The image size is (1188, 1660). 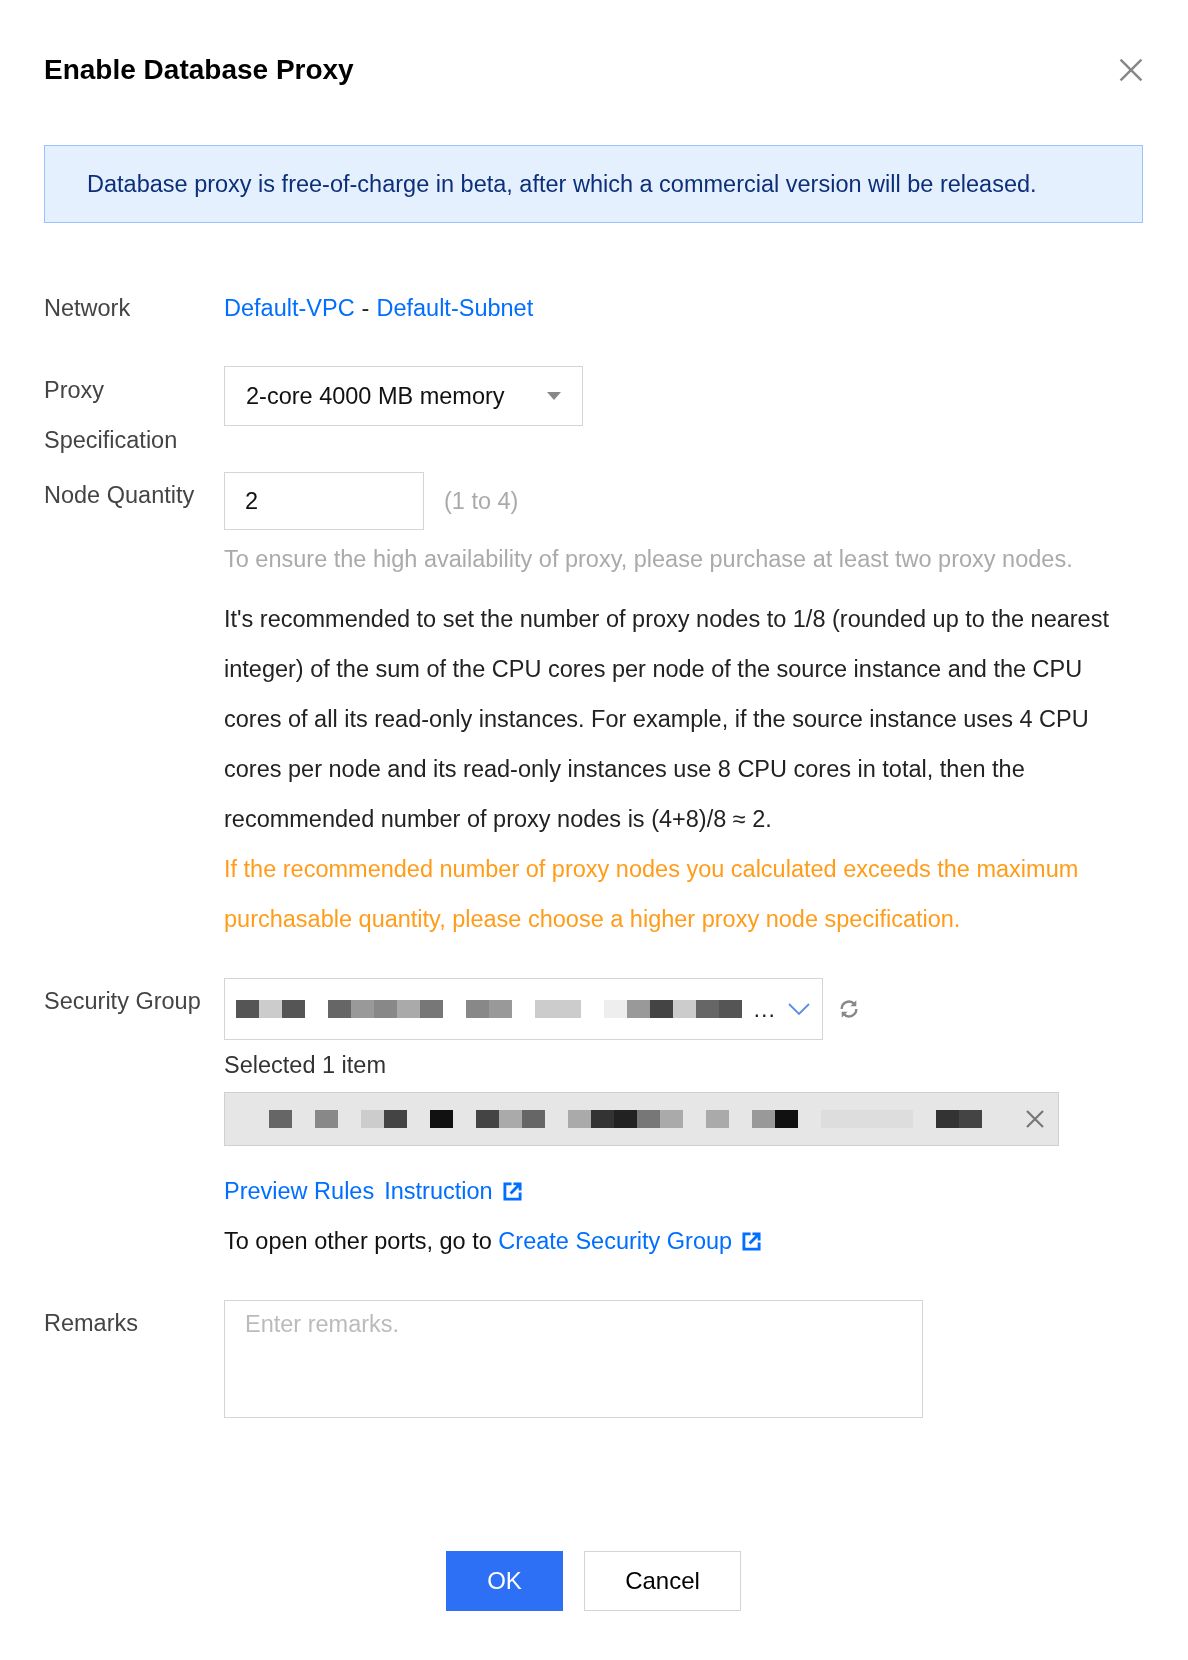 I want to click on specification-select: 2-core 4000 MB memory, so click(x=403, y=396).